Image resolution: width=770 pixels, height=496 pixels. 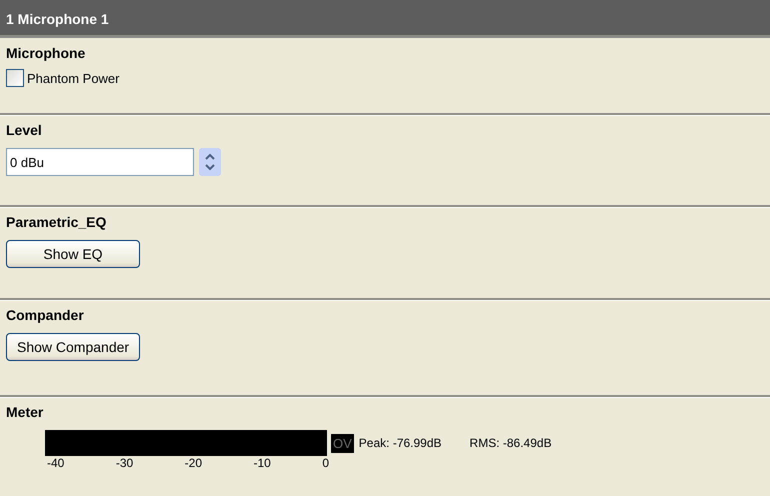 I want to click on tick-label: -10, so click(x=262, y=463).